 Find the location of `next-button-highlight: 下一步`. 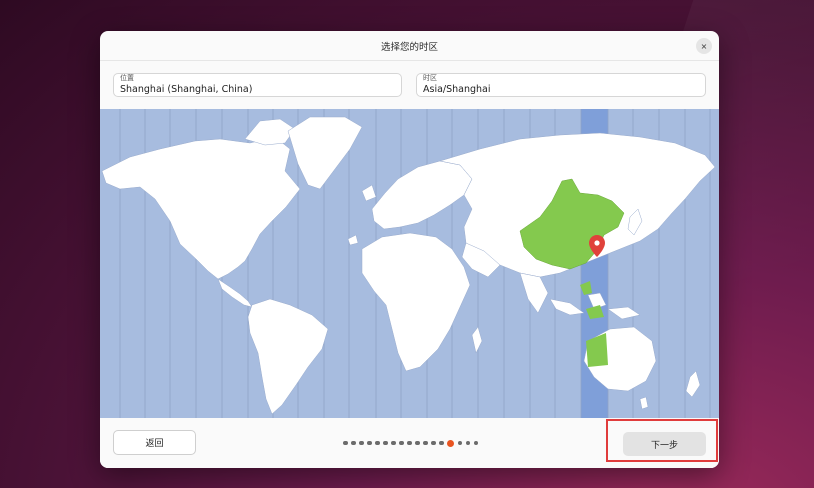

next-button-highlight: 下一步 is located at coordinates (662, 440).